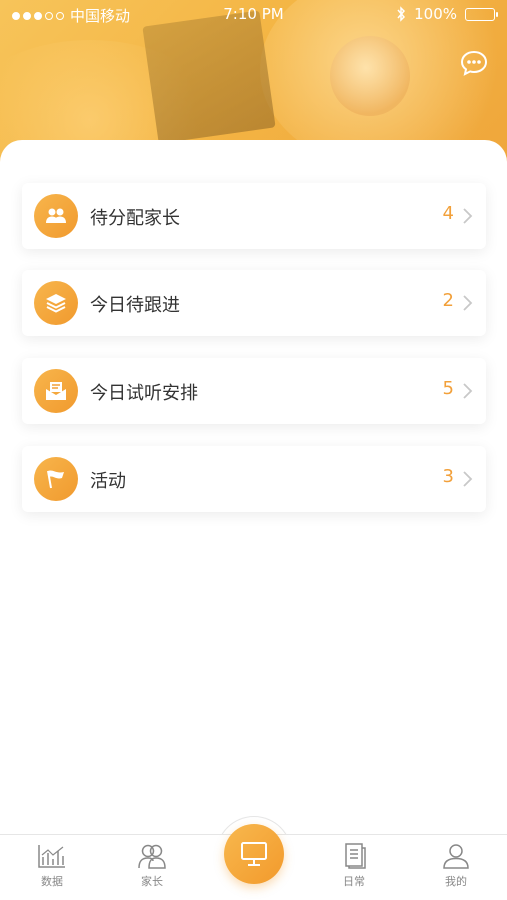 This screenshot has height=900, width=507. Describe the element at coordinates (370, 76) in the screenshot. I see `banner-child-image` at that location.